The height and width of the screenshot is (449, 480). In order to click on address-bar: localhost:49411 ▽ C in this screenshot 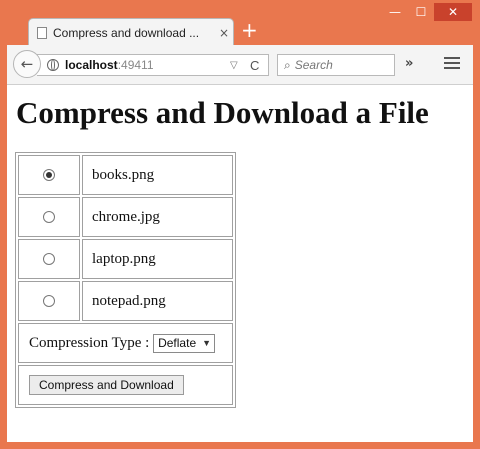, I will do `click(153, 65)`.